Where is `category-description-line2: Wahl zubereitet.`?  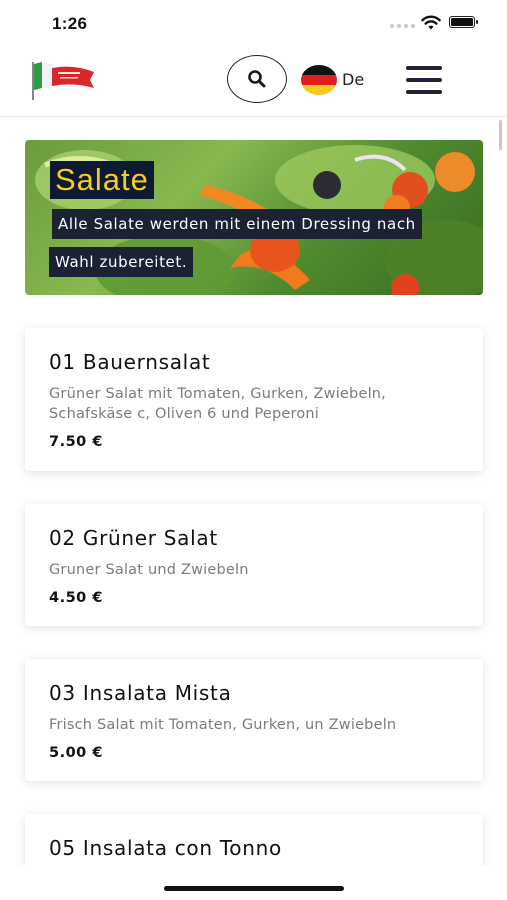
category-description-line2: Wahl zubereitet. is located at coordinates (121, 262).